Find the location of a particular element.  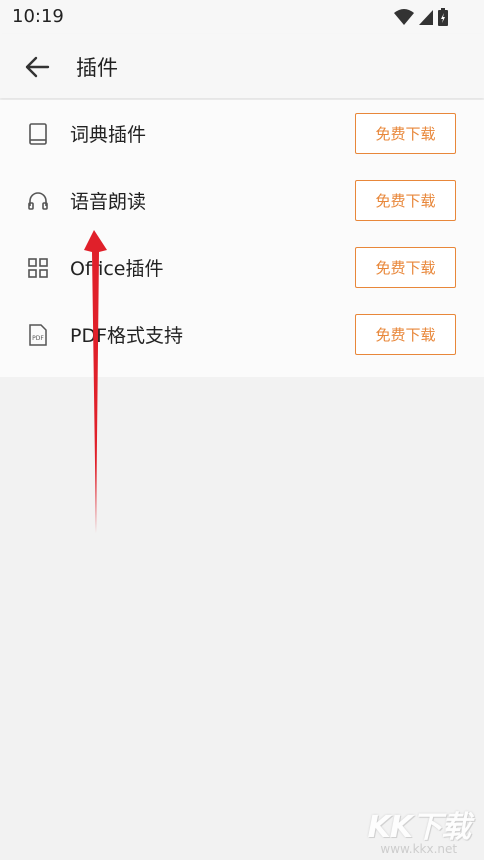

svg-text: PDF is located at coordinates (38, 338).